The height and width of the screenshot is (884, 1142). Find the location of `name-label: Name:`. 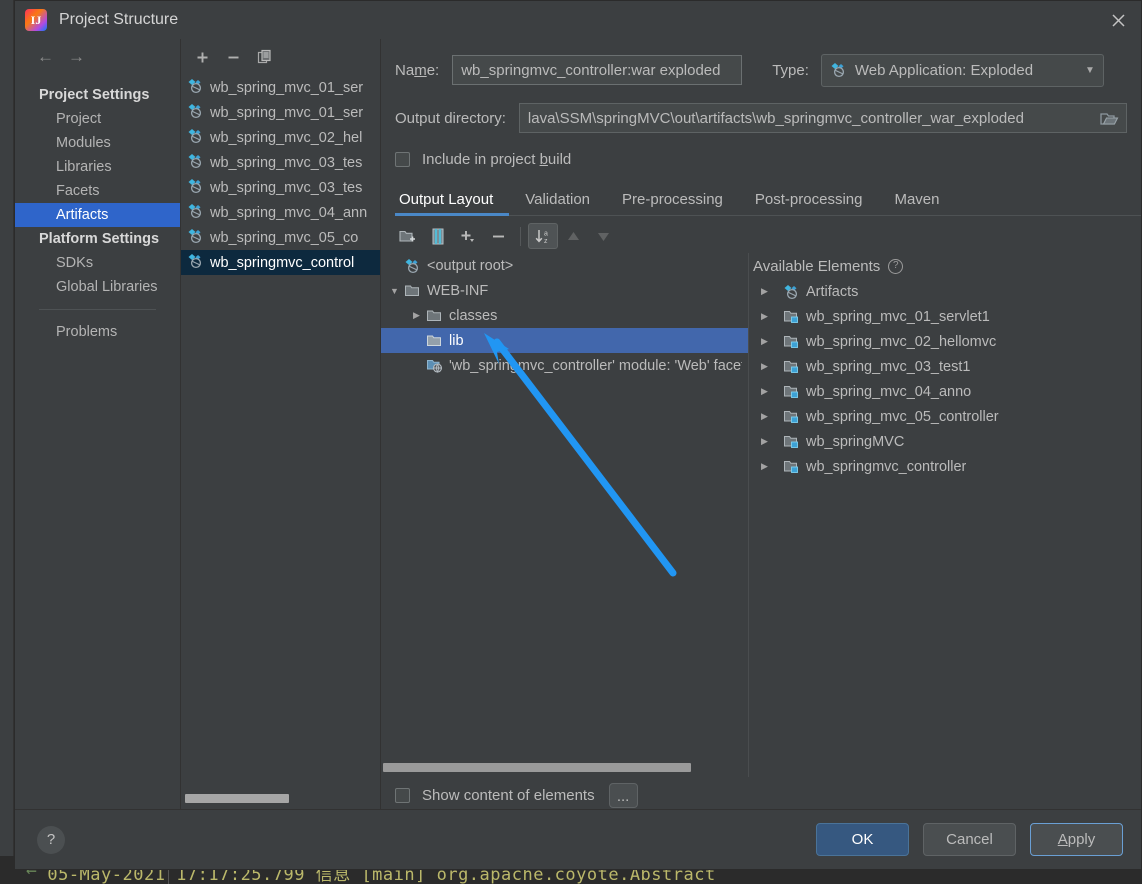

name-label: Name: is located at coordinates (417, 70).